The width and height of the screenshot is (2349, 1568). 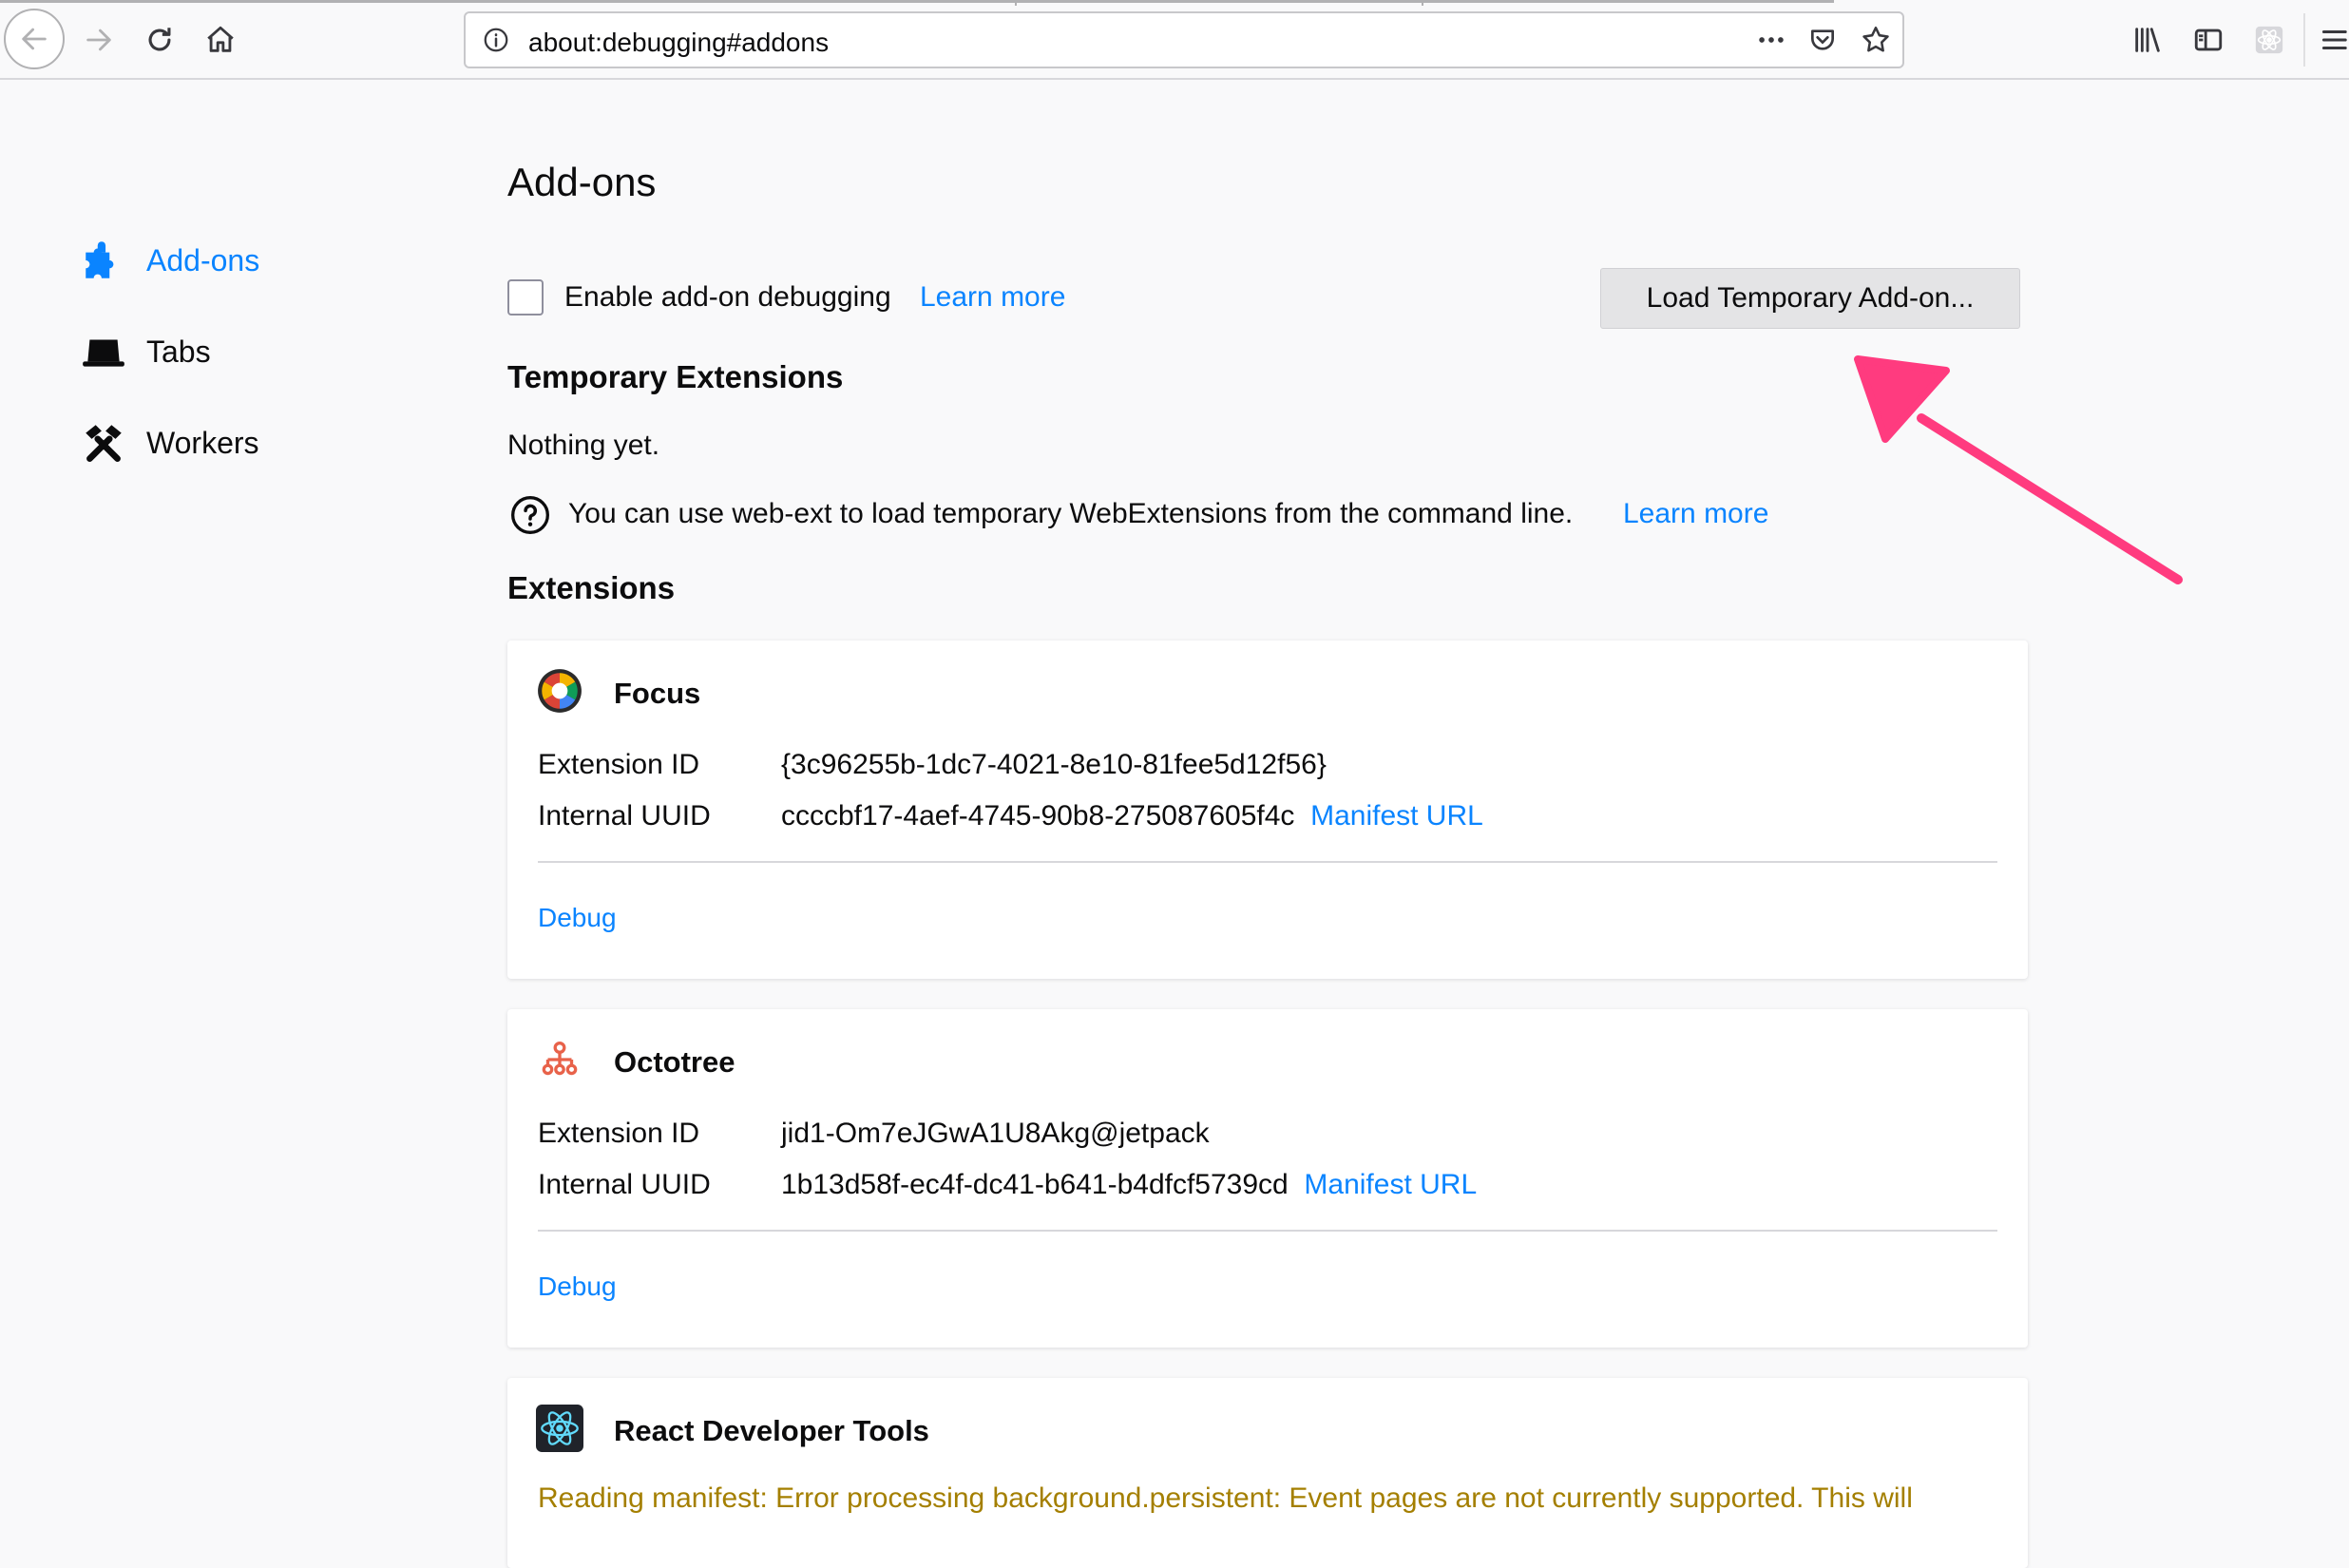 I want to click on extensions-heading: Extensions, so click(x=591, y=588).